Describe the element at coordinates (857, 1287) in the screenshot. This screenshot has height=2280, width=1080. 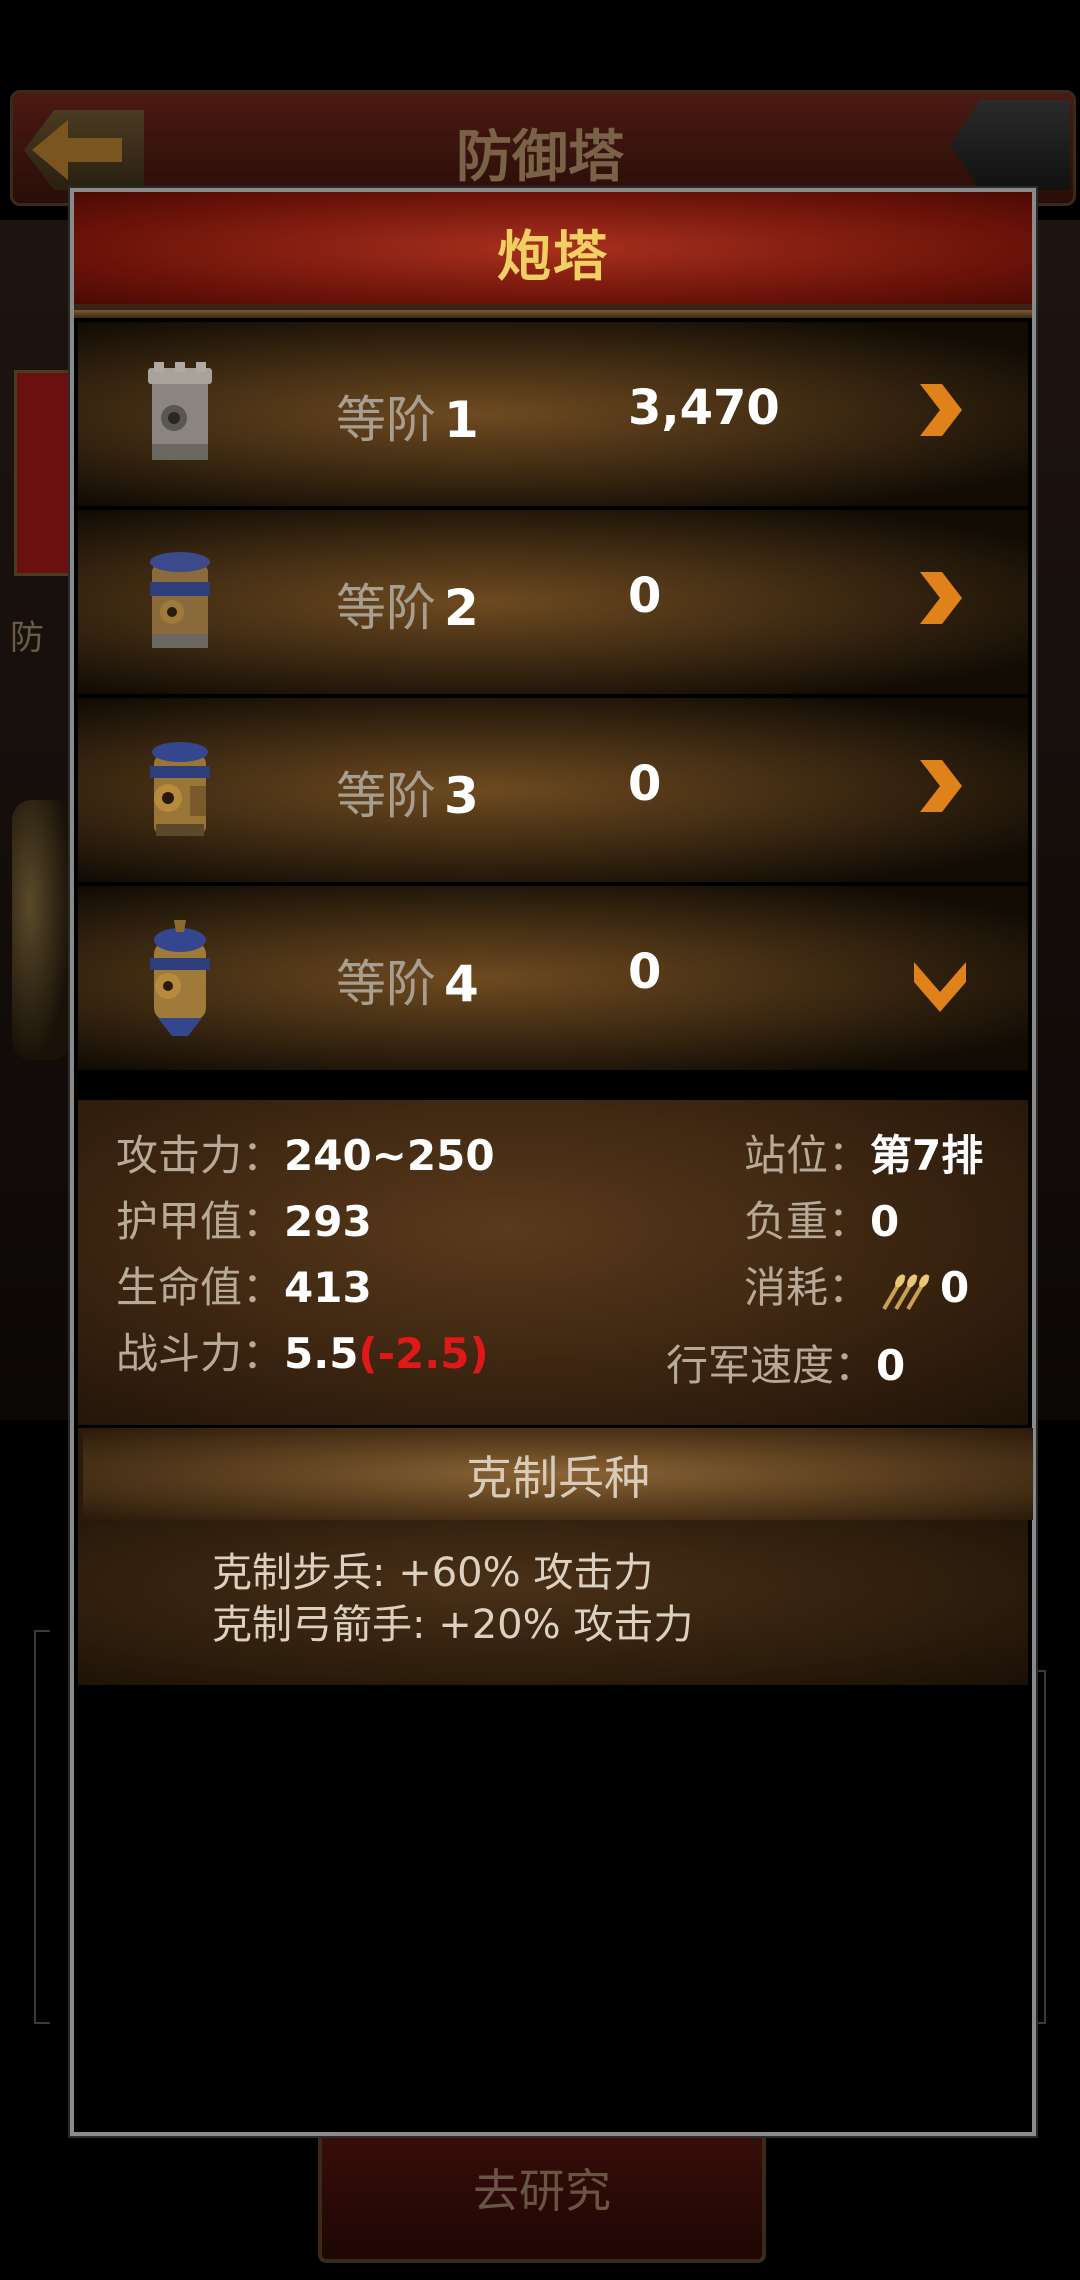
I see `stat-consumption: 消耗： 0` at that location.